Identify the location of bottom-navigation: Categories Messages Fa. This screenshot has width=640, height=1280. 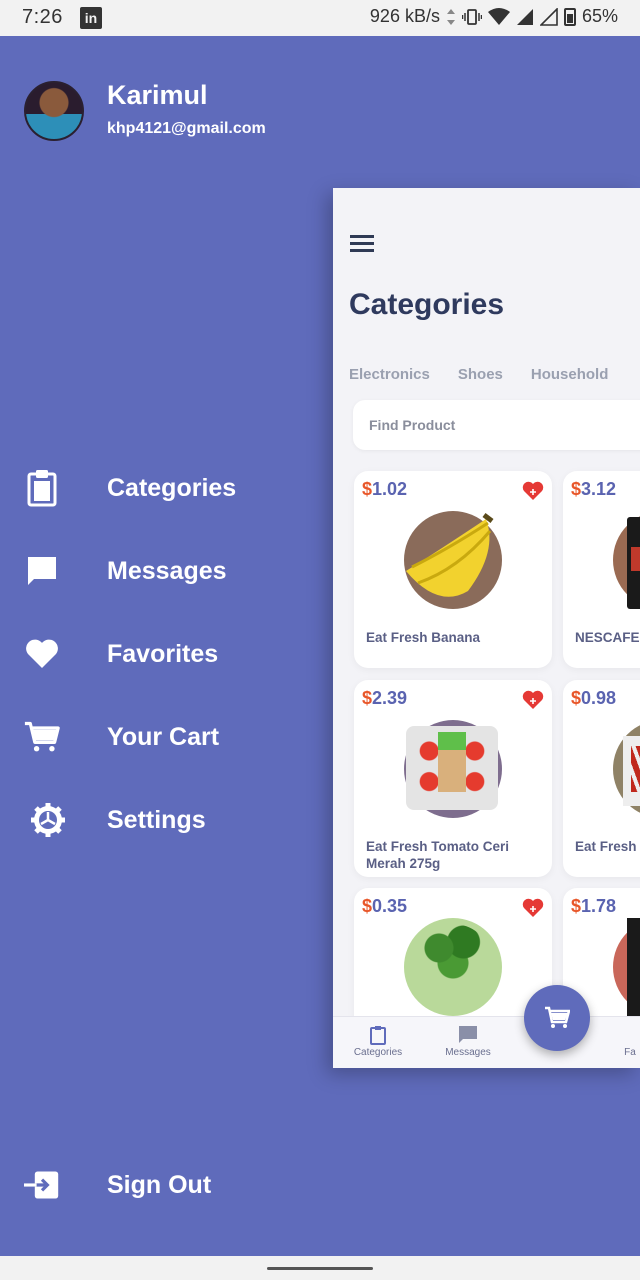
(486, 1042).